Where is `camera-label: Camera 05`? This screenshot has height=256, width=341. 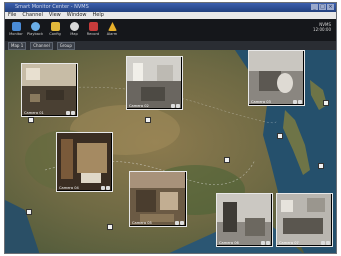
camera-label: Camera 05 is located at coordinates (142, 223).